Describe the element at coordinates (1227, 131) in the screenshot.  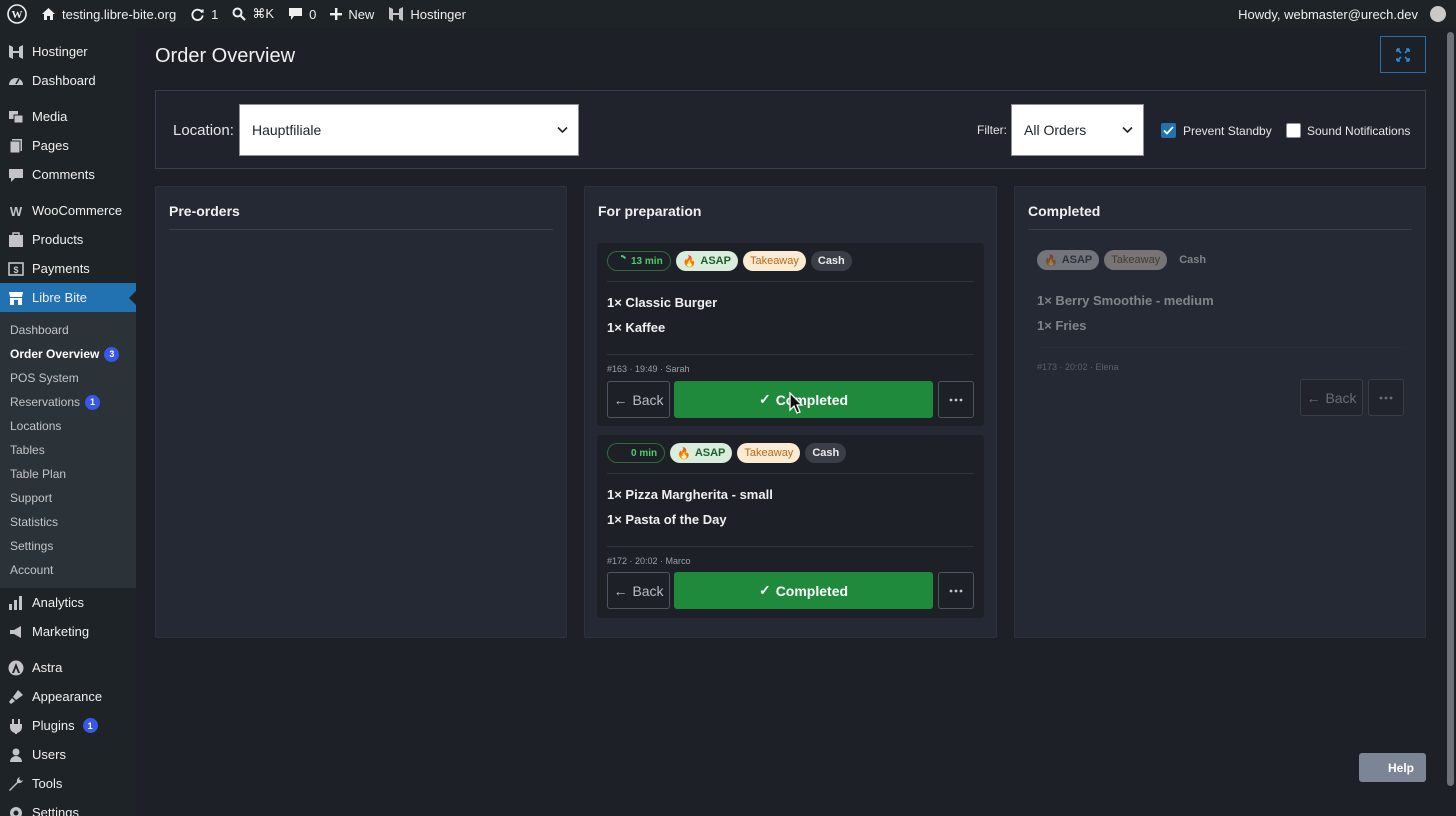
I see `prevent-standby-label: Prevent Standby` at that location.